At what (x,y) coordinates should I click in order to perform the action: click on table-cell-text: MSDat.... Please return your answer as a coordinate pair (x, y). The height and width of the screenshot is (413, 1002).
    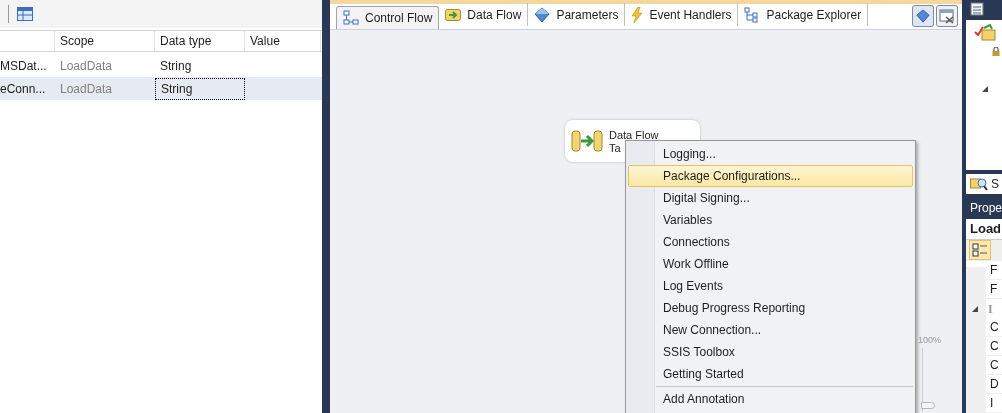
    Looking at the image, I should click on (24, 66).